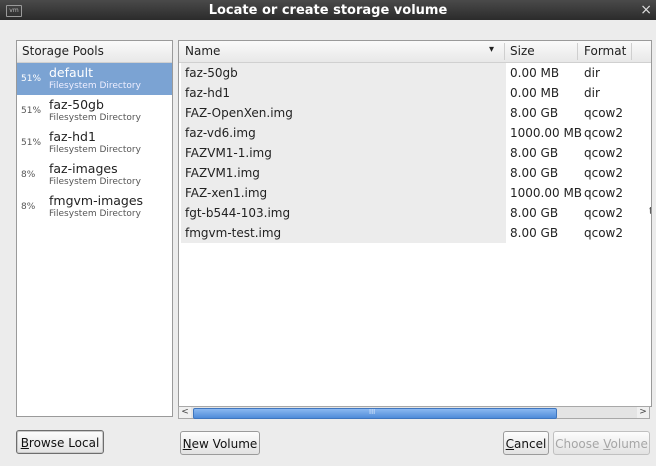  I want to click on choose-volume-label: olume, so click(629, 444).